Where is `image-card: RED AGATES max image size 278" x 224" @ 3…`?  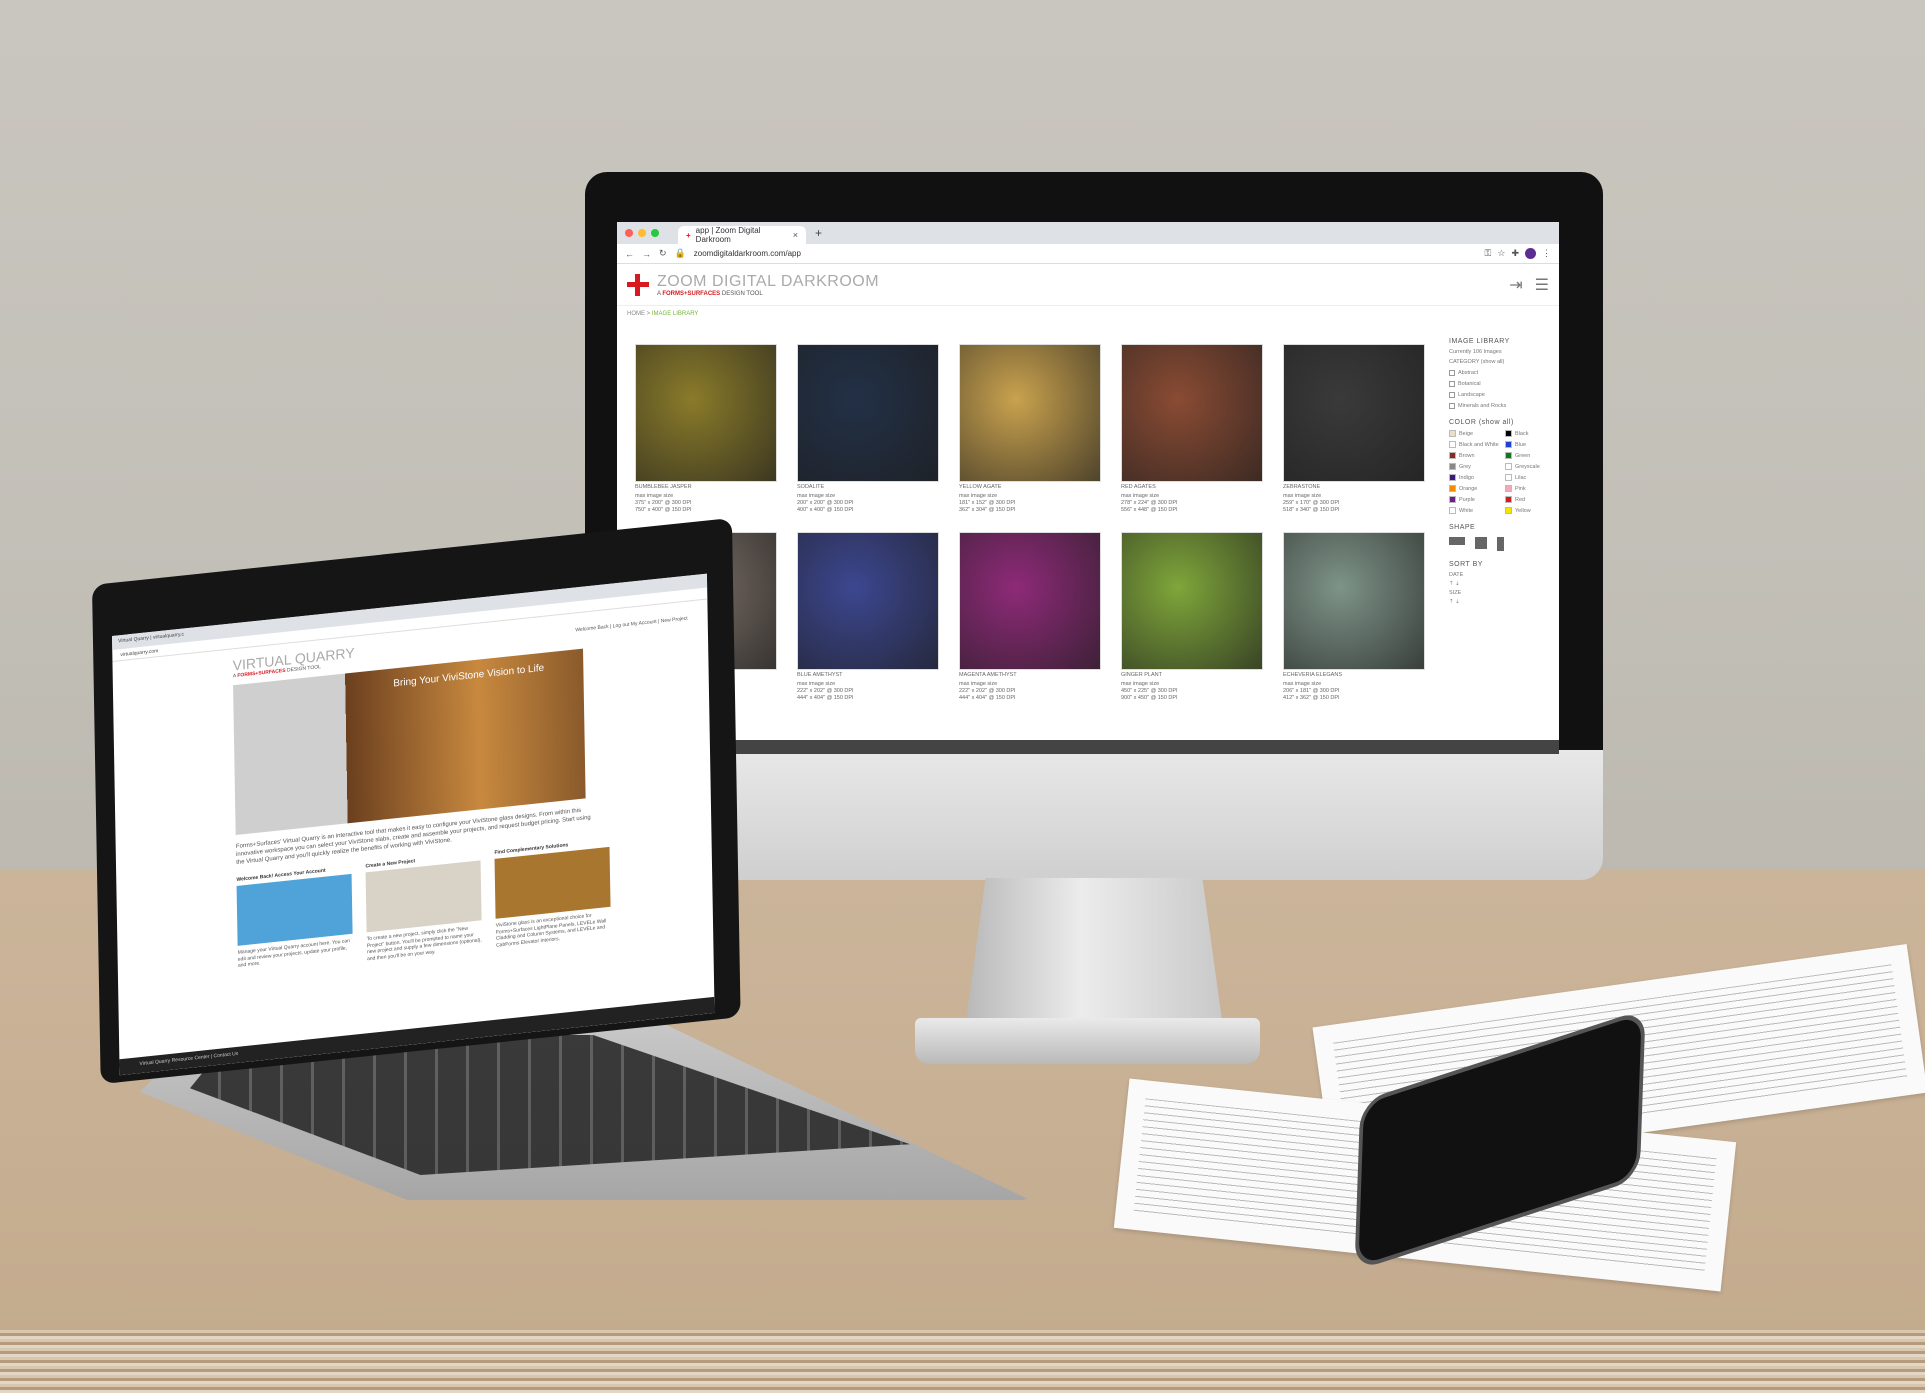 image-card: RED AGATES max image size 278" x 224" @ 3… is located at coordinates (1192, 428).